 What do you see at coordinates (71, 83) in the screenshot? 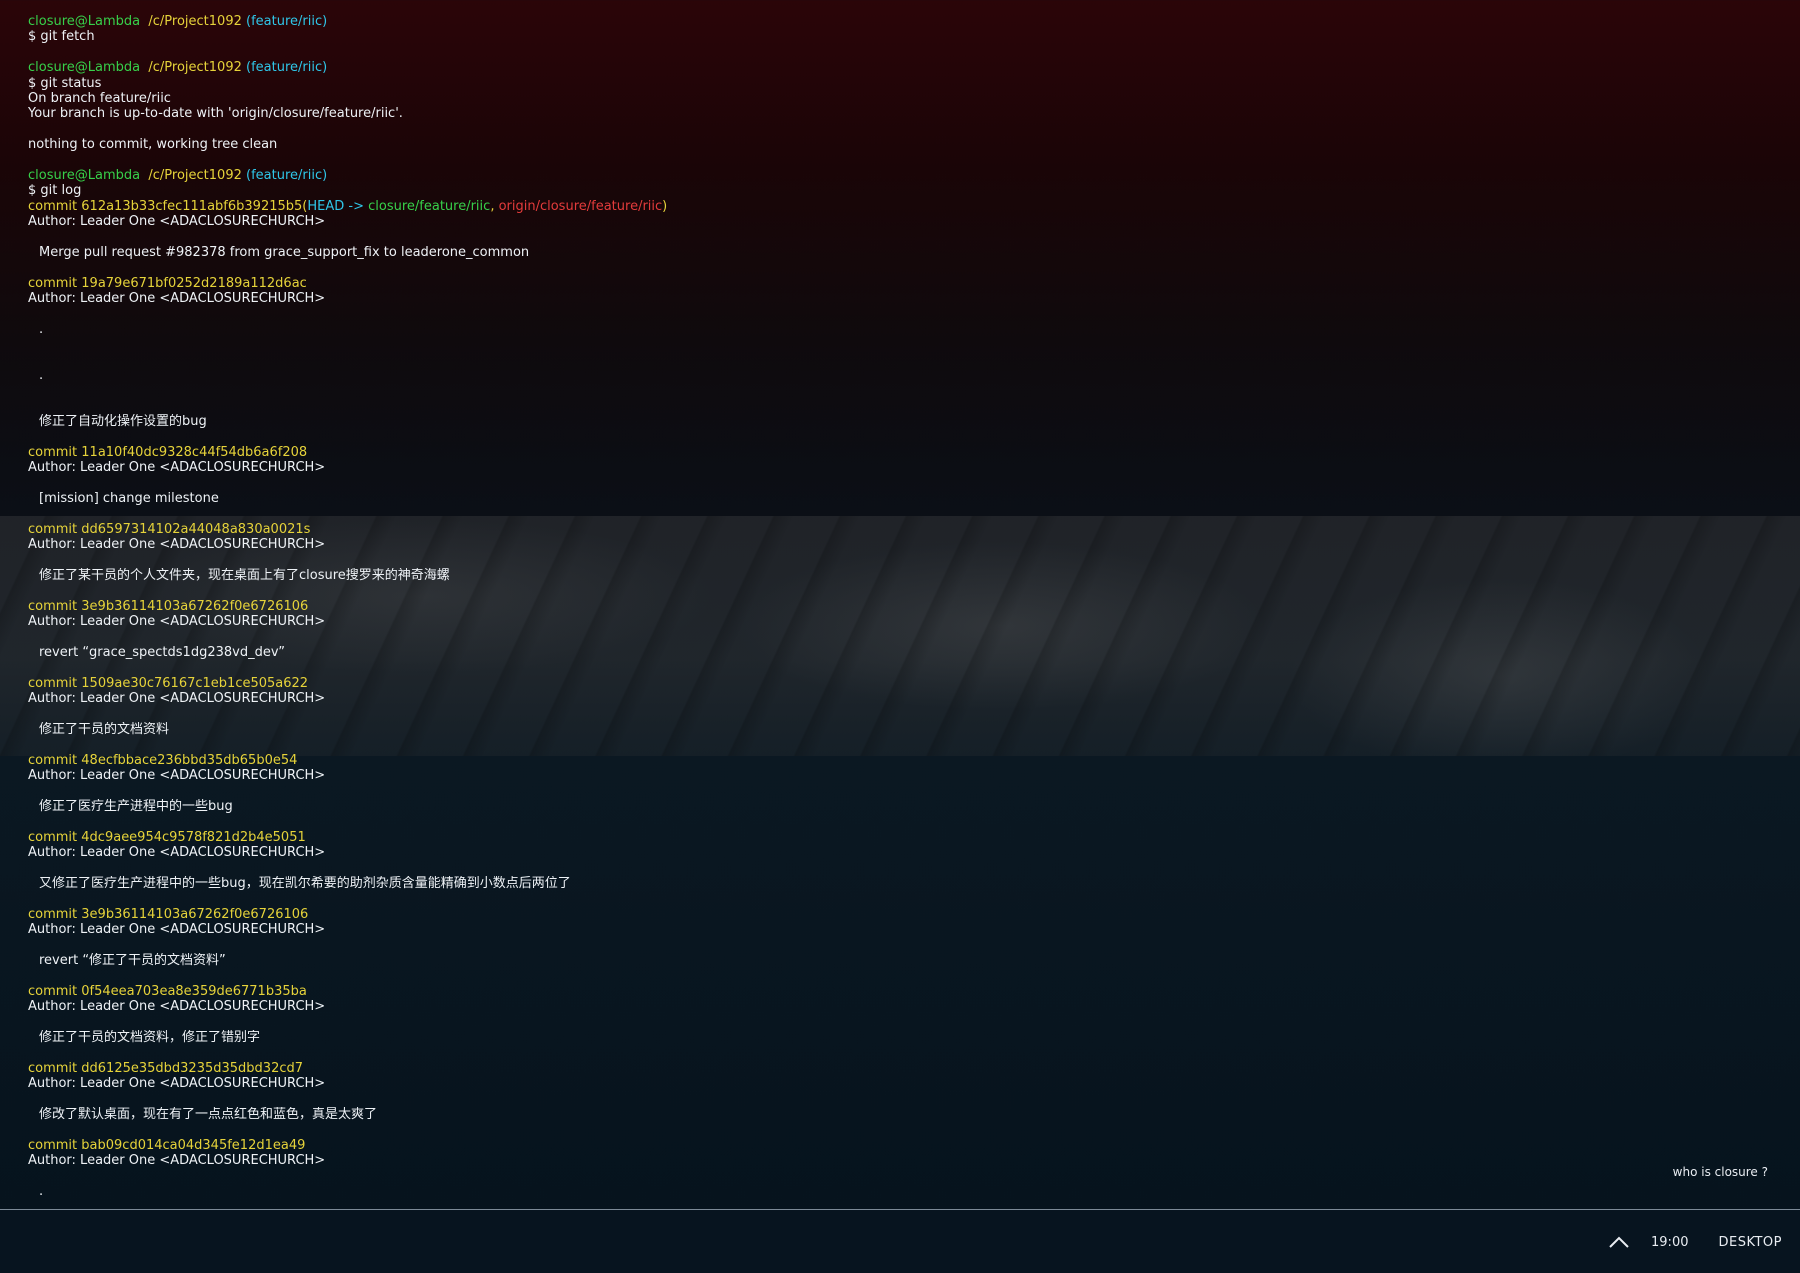
I see `command-text: git status` at bounding box center [71, 83].